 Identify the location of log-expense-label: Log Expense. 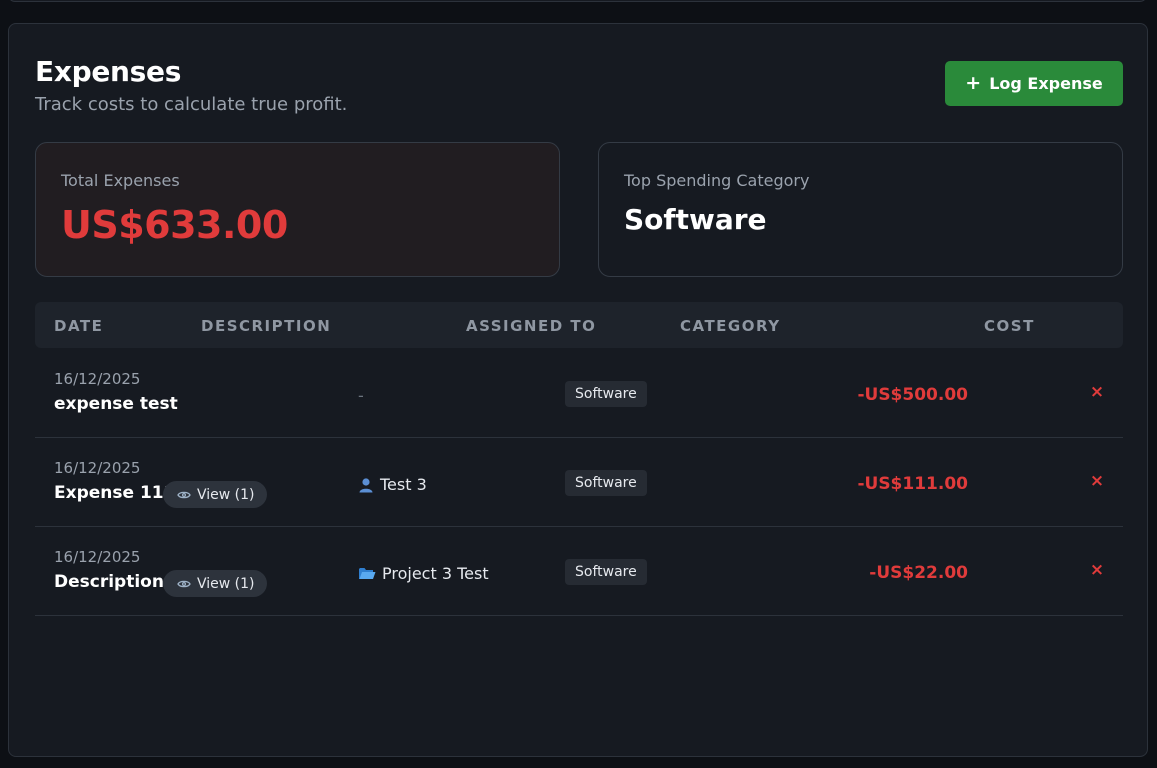
(1046, 83).